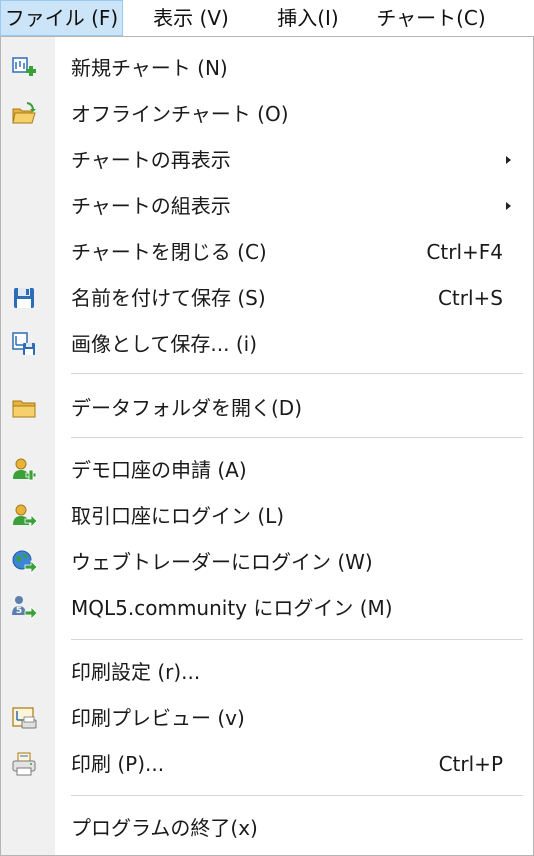 The width and height of the screenshot is (534, 856). Describe the element at coordinates (267, 68) in the screenshot. I see `menu-item-new-chart: 新規チャート (N)` at that location.